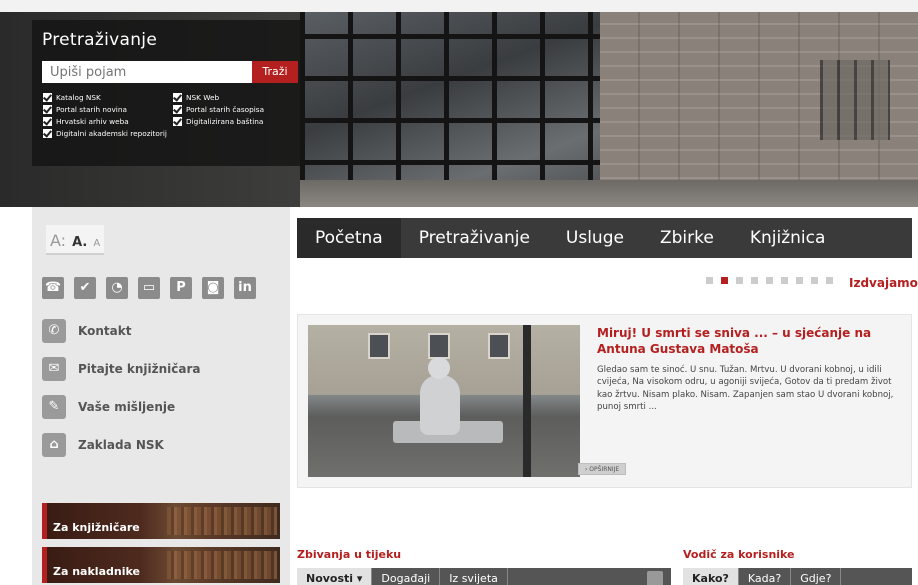  What do you see at coordinates (222, 565) in the screenshot?
I see `bookshelf-image` at bounding box center [222, 565].